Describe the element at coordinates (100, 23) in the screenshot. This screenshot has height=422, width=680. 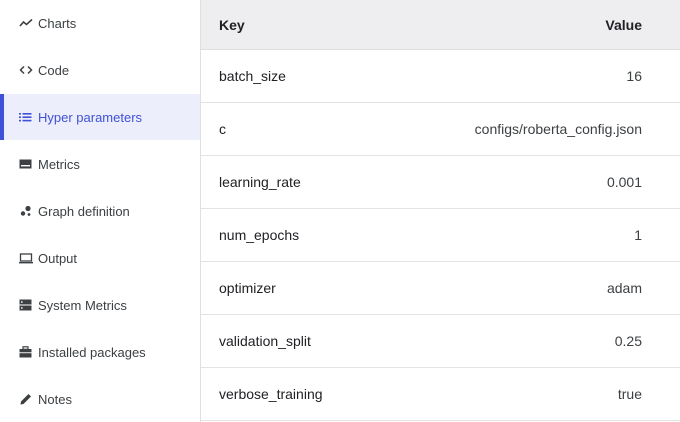
I see `sidebar-item-charts: Charts` at that location.